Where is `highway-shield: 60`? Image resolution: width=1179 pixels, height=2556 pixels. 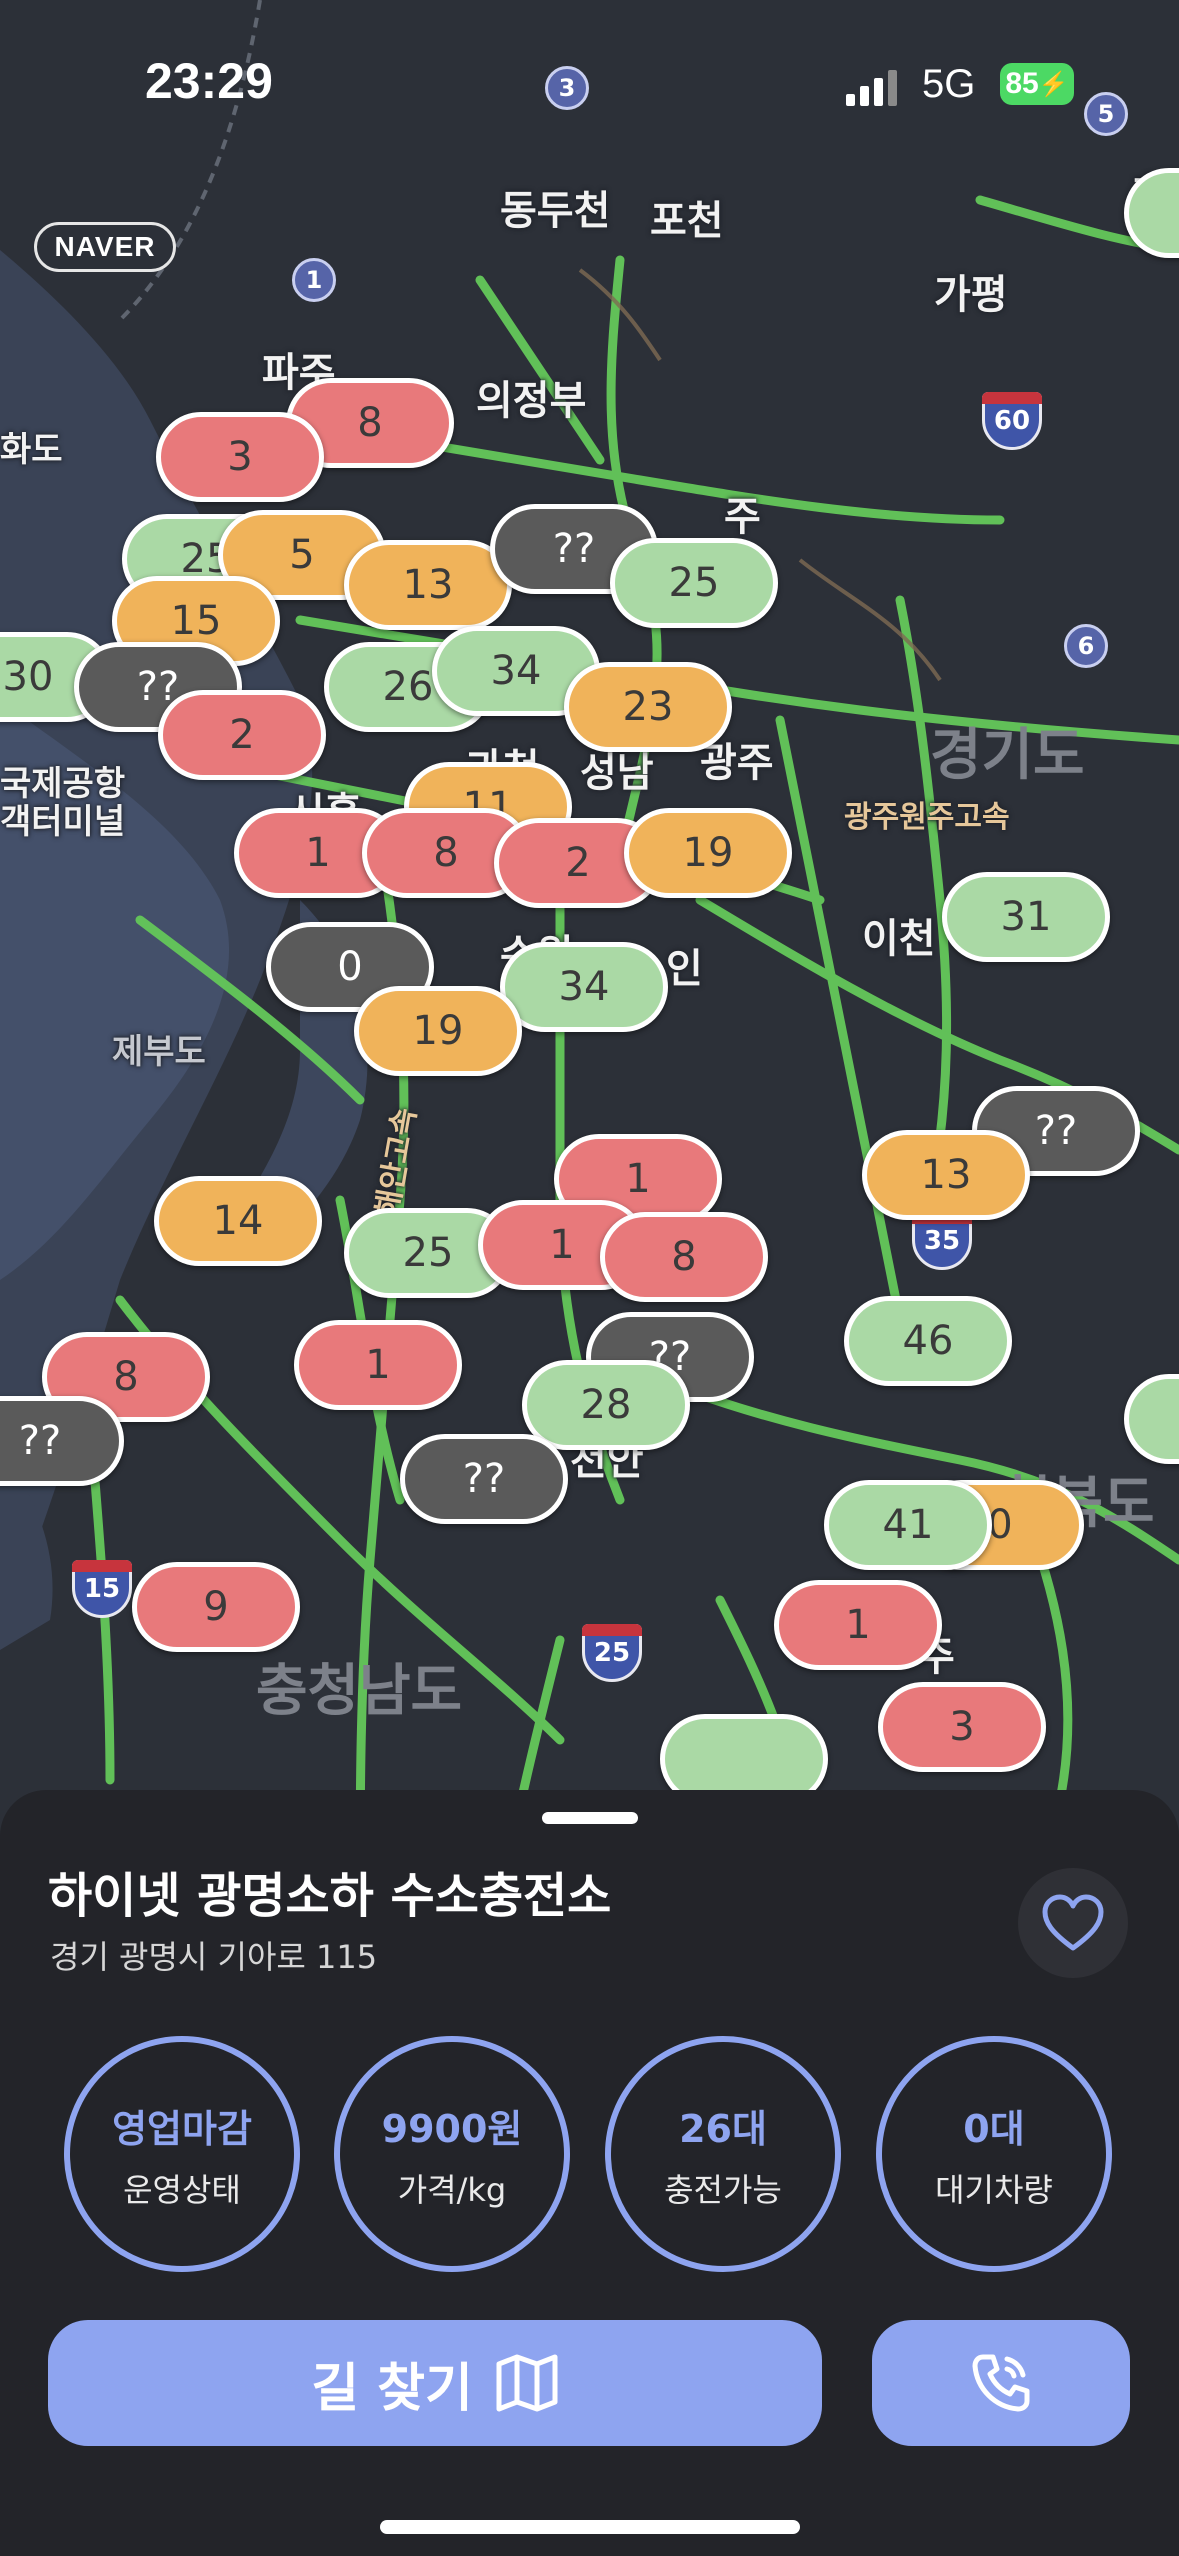
highway-shield: 60 is located at coordinates (1012, 421).